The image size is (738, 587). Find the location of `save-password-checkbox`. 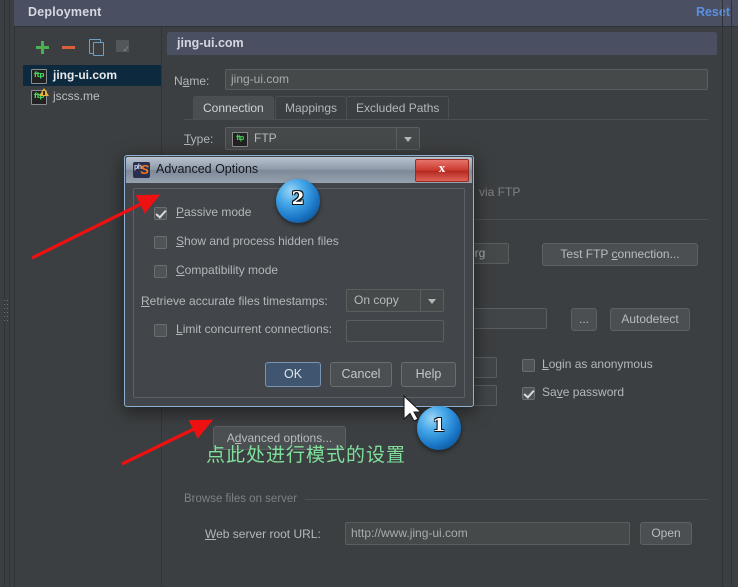

save-password-checkbox is located at coordinates (528, 393).